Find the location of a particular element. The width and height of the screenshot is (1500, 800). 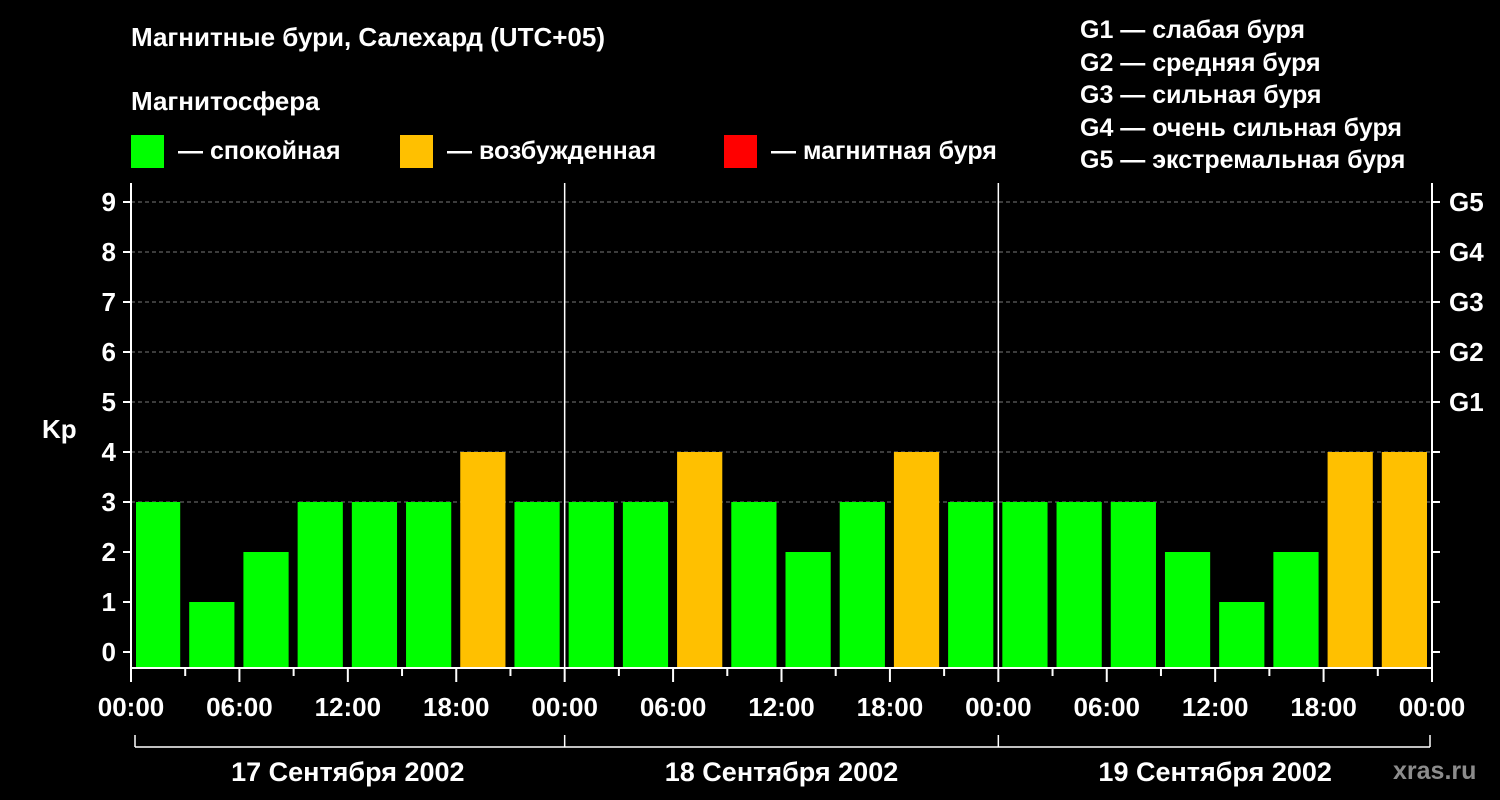

y-tick-label: 8 is located at coordinates (109, 252).